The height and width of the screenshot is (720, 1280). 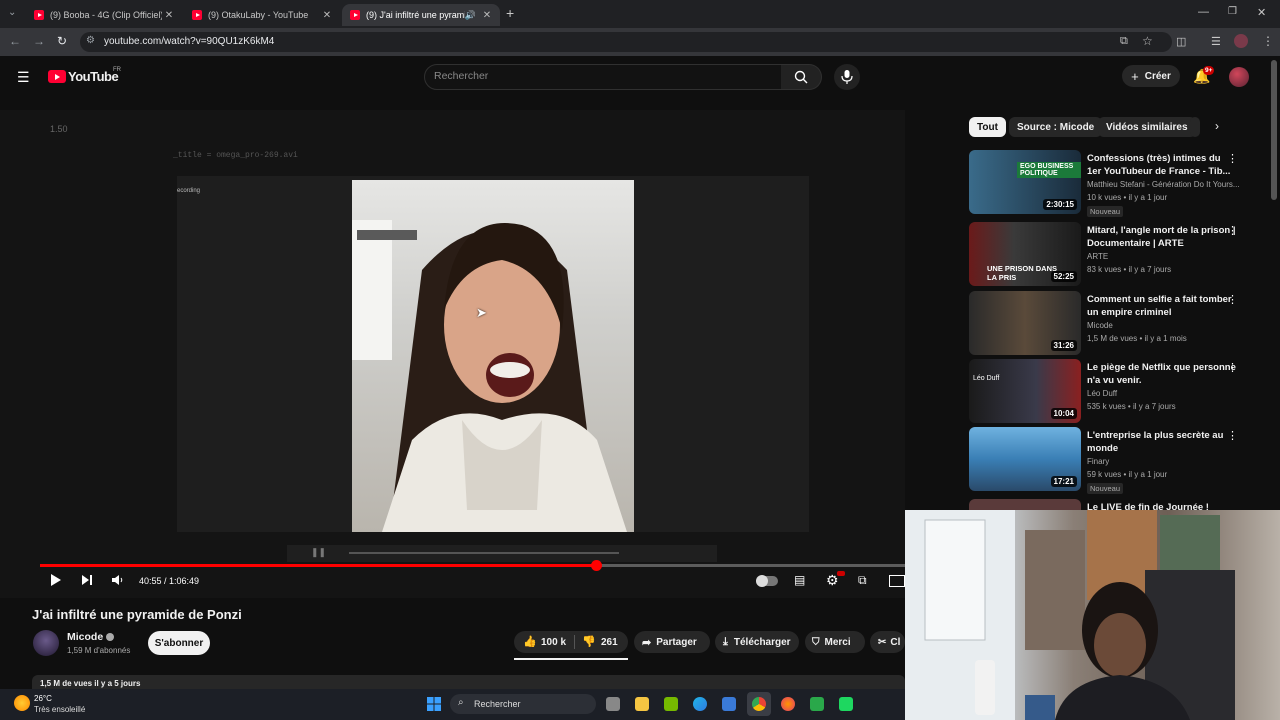 What do you see at coordinates (22, 703) in the screenshot?
I see `weather-sun-icon` at bounding box center [22, 703].